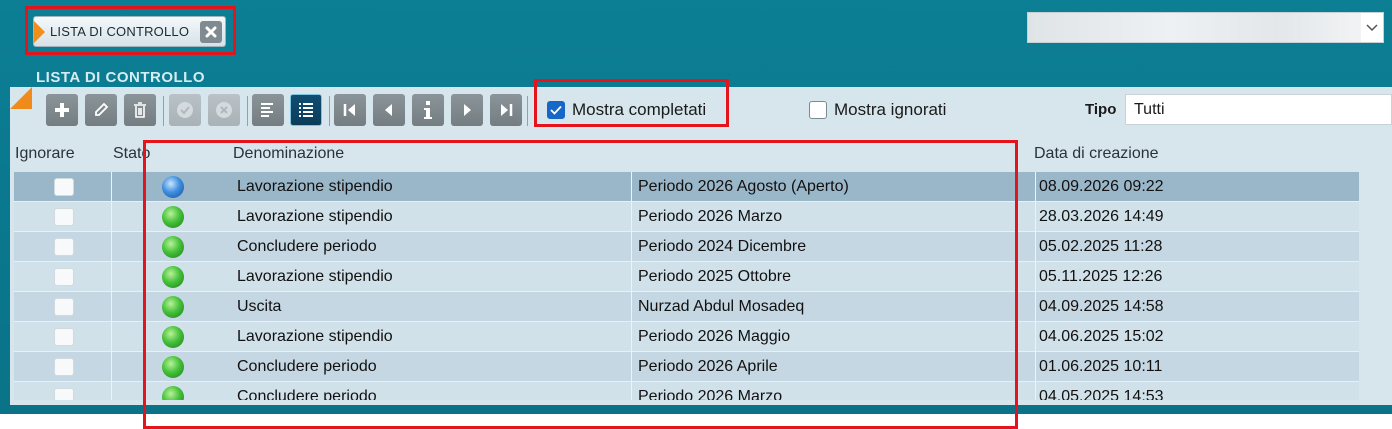  I want to click on row-period: Periodo 2025 Ottobre, so click(833, 277).